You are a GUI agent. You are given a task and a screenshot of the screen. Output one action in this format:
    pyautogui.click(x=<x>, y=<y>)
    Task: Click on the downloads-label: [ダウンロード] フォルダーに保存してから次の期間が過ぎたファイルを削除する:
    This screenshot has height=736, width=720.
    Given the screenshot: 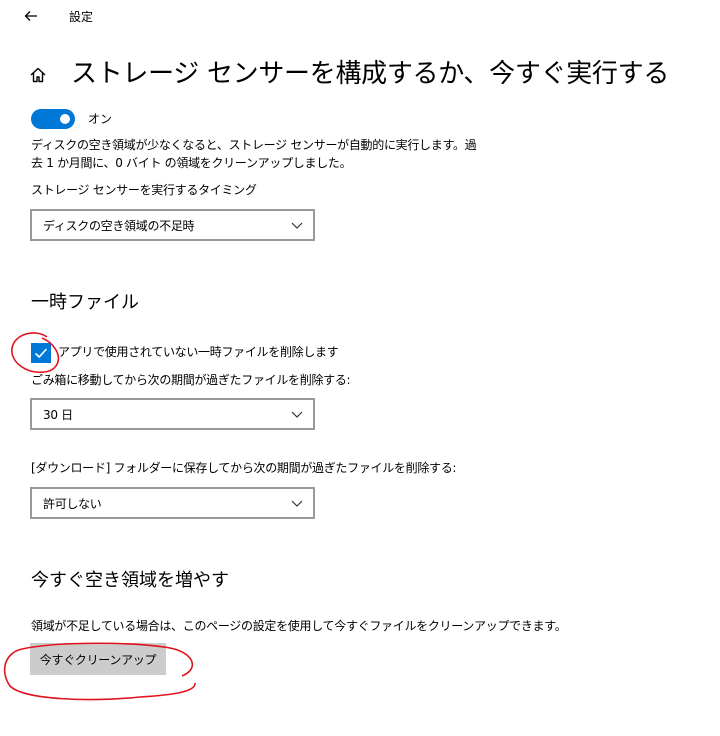 What is the action you would take?
    pyautogui.click(x=244, y=468)
    